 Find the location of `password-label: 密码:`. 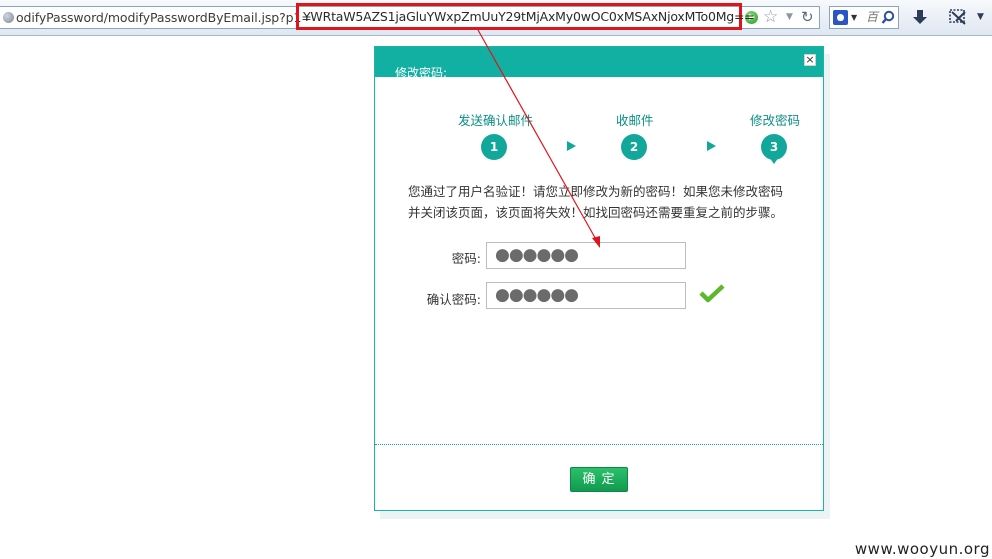

password-label: 密码: is located at coordinates (466, 258).